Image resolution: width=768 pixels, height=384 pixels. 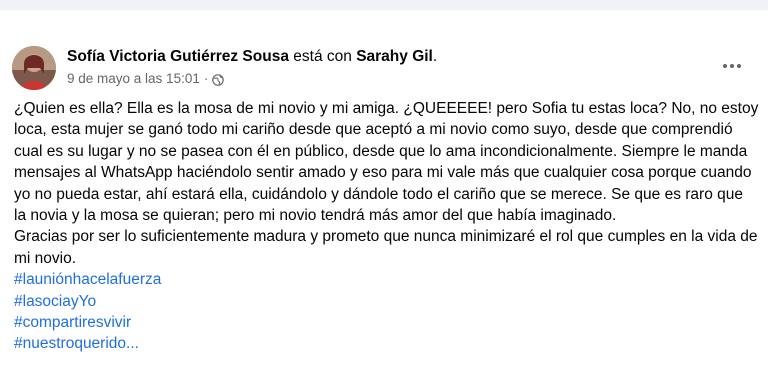 I want to click on hashtag-link: #launiónhacelafuerza, so click(x=386, y=279).